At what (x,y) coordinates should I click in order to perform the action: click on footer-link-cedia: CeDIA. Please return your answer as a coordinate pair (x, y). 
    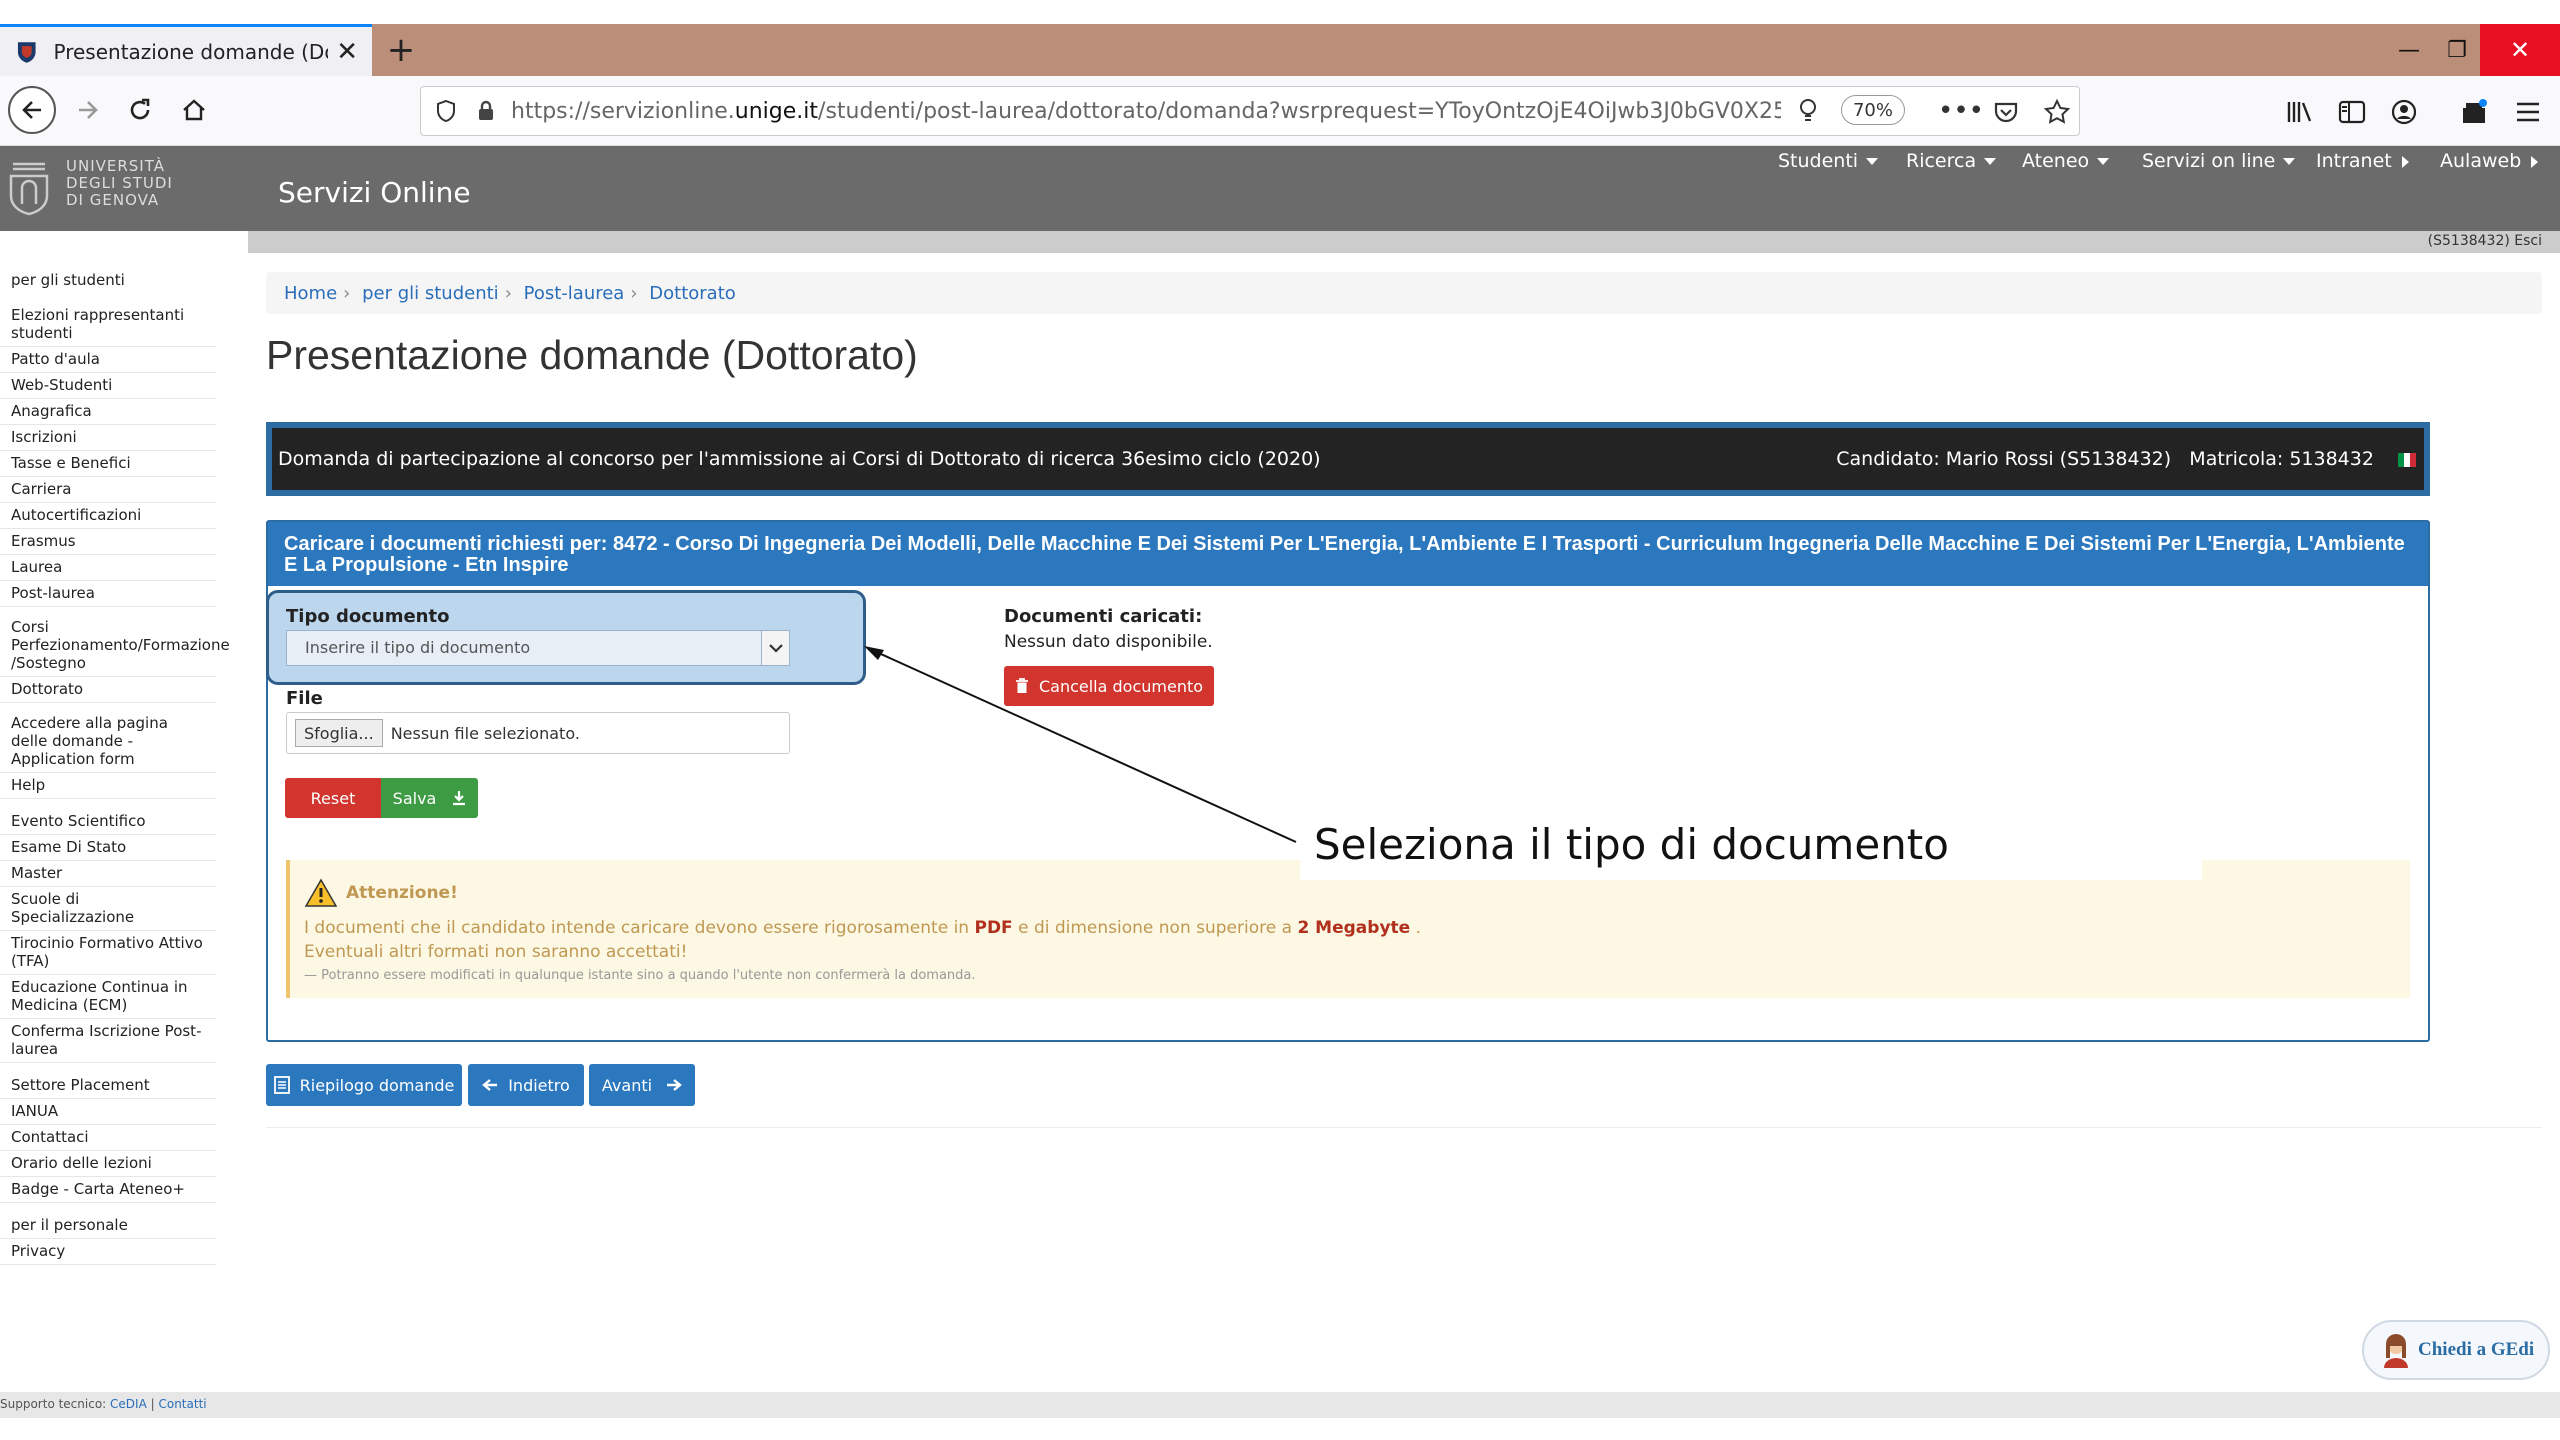
    Looking at the image, I should click on (128, 1404).